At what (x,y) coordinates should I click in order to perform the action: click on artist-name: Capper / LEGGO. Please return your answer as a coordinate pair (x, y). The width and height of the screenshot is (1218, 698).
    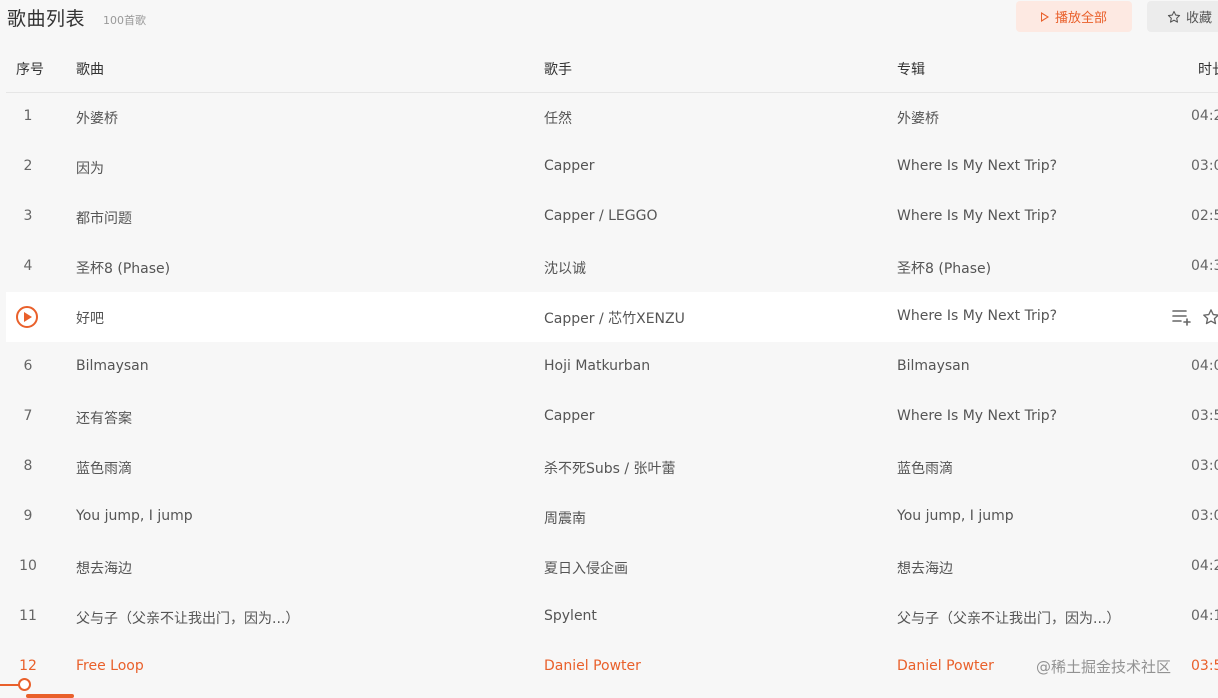
    Looking at the image, I should click on (600, 216).